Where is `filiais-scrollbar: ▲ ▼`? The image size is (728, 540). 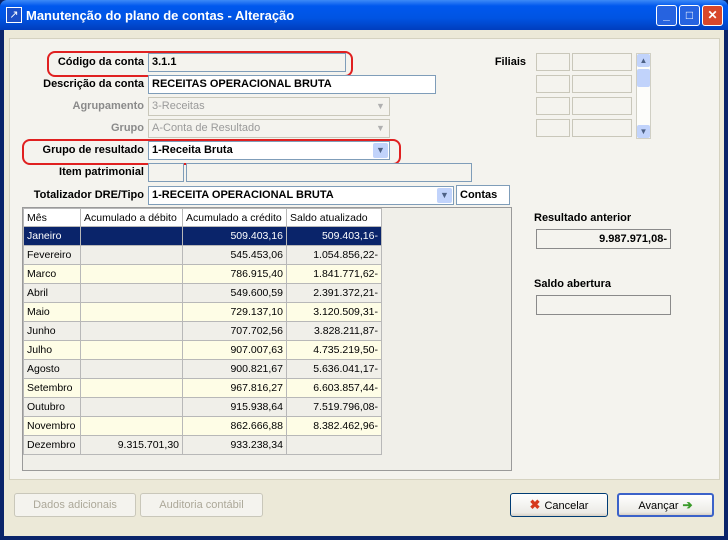 filiais-scrollbar: ▲ ▼ is located at coordinates (643, 96).